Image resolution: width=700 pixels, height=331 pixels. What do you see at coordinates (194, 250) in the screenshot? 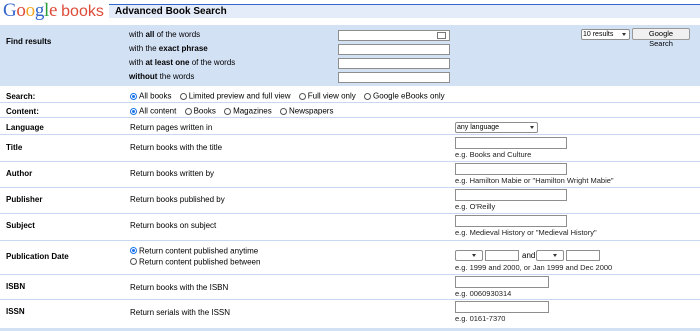
I see `pubdate-option-anytime: Return content published anytime` at bounding box center [194, 250].